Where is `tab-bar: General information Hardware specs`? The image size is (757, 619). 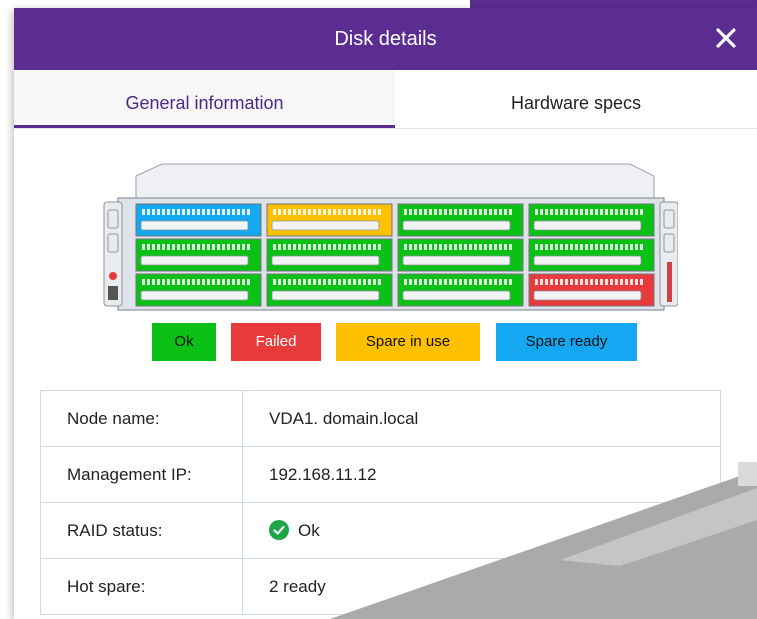
tab-bar: General information Hardware specs is located at coordinates (385, 99).